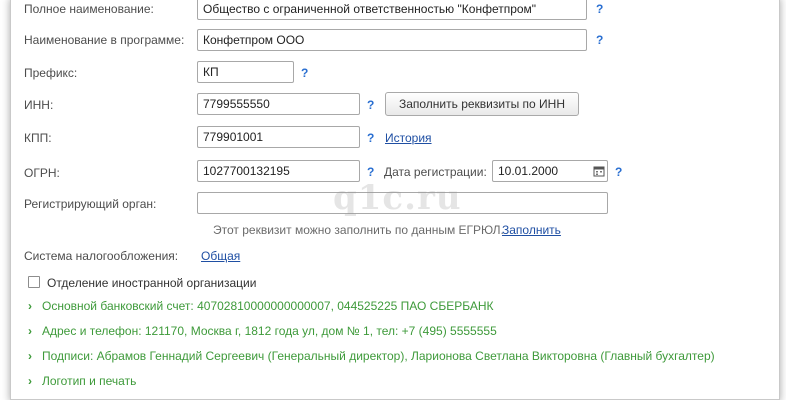  I want to click on kpp-history-link: История, so click(408, 138).